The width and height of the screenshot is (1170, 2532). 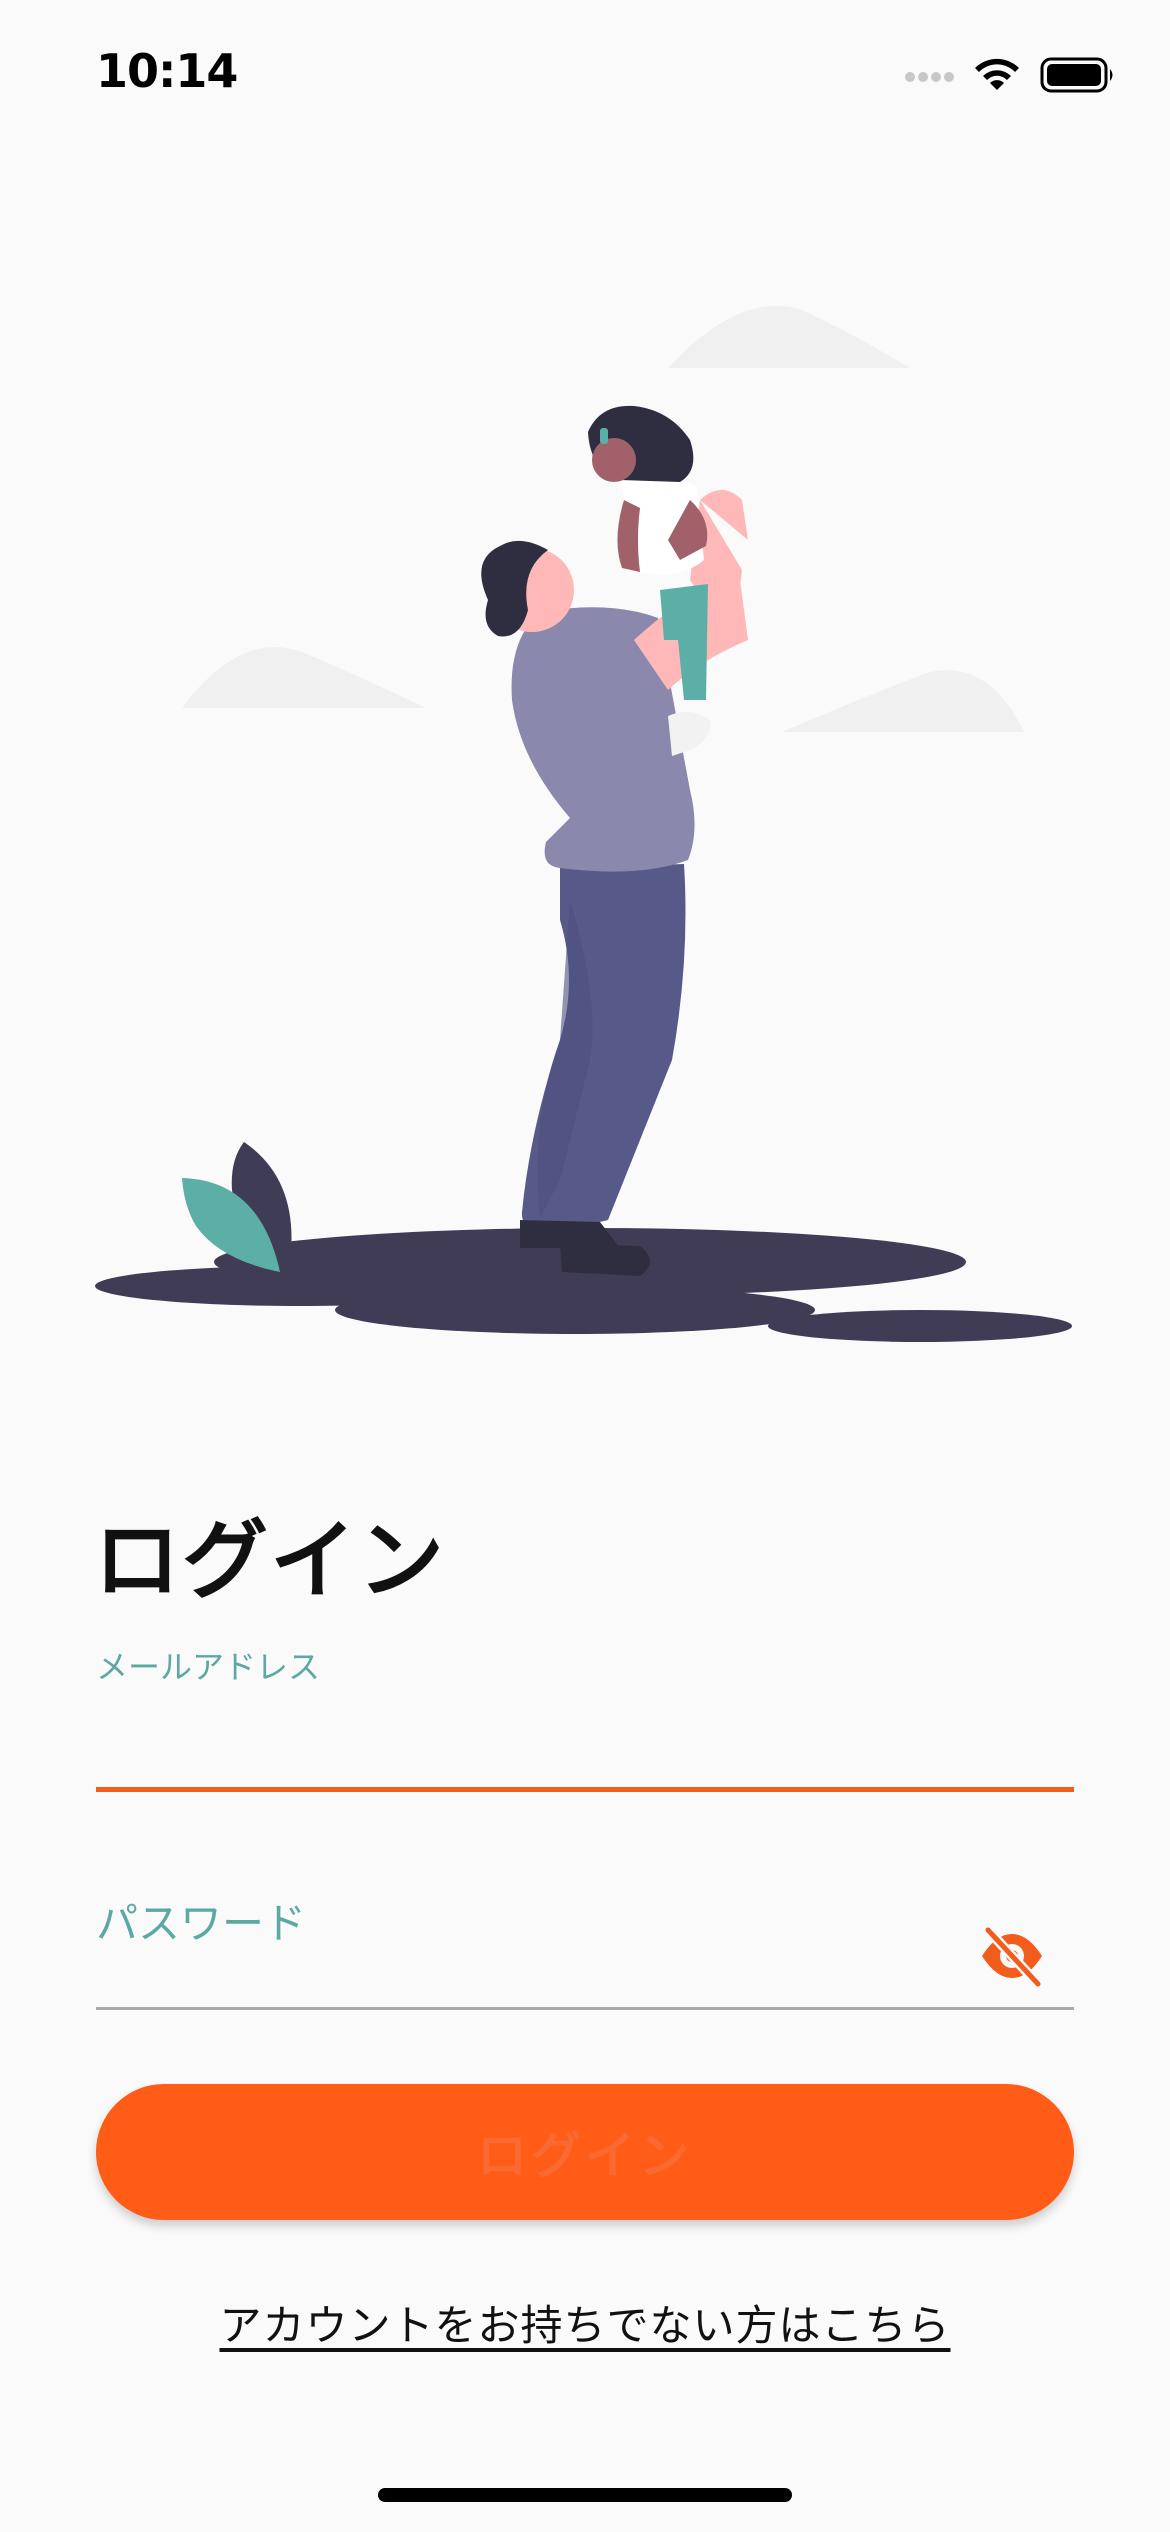 I want to click on page-title: ログイン, so click(x=270, y=1561).